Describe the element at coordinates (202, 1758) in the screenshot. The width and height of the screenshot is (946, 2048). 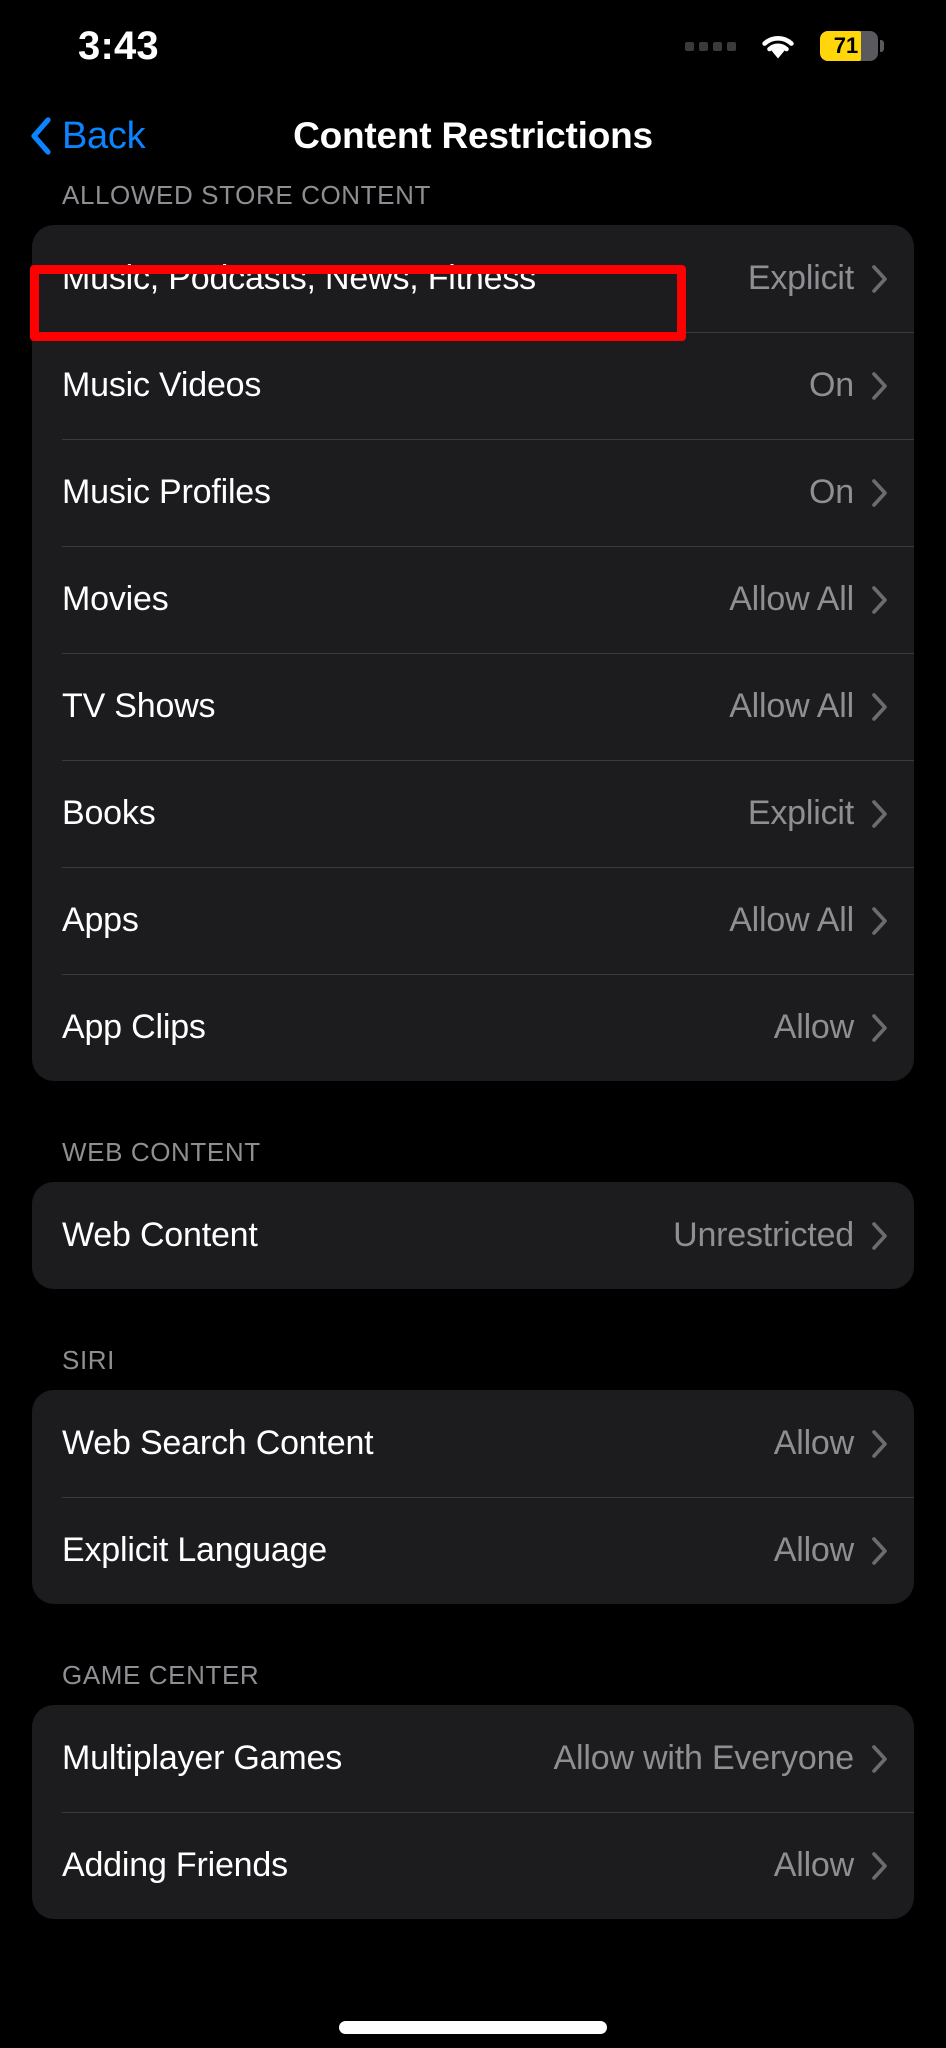
I see `list-item-label: Multiplayer Games` at that location.